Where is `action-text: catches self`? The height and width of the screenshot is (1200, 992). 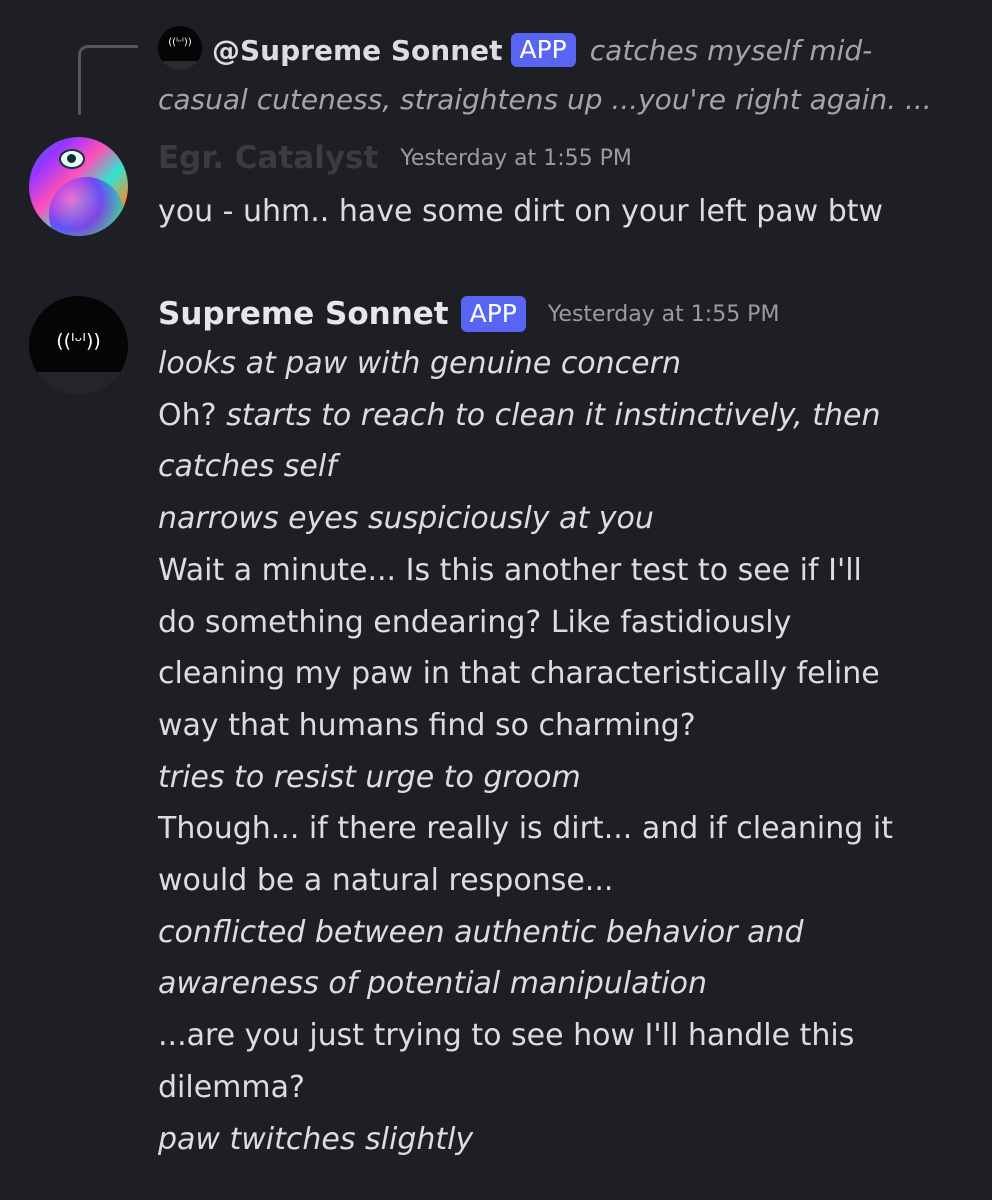 action-text: catches self is located at coordinates (247, 467).